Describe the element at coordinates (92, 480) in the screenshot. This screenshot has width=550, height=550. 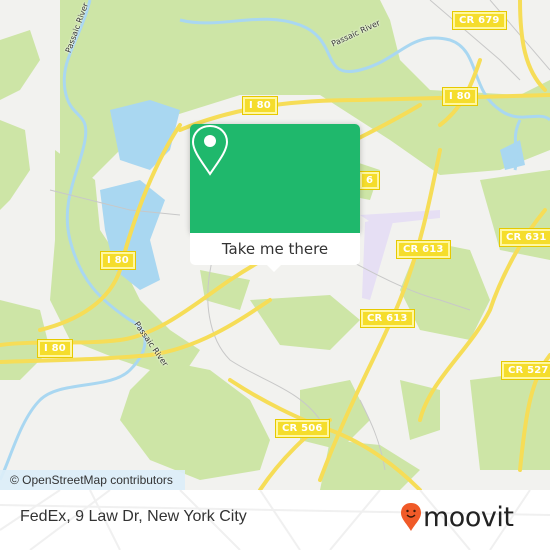
I see `map-attribution: © OpenStreetMap contributors` at that location.